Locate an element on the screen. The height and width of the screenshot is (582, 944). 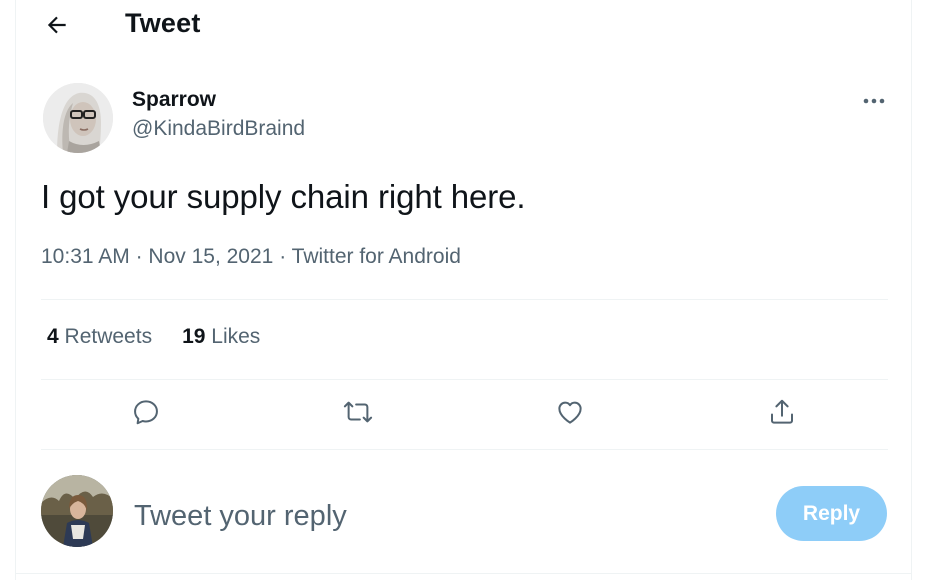
reply-button: Reply is located at coordinates (831, 513).